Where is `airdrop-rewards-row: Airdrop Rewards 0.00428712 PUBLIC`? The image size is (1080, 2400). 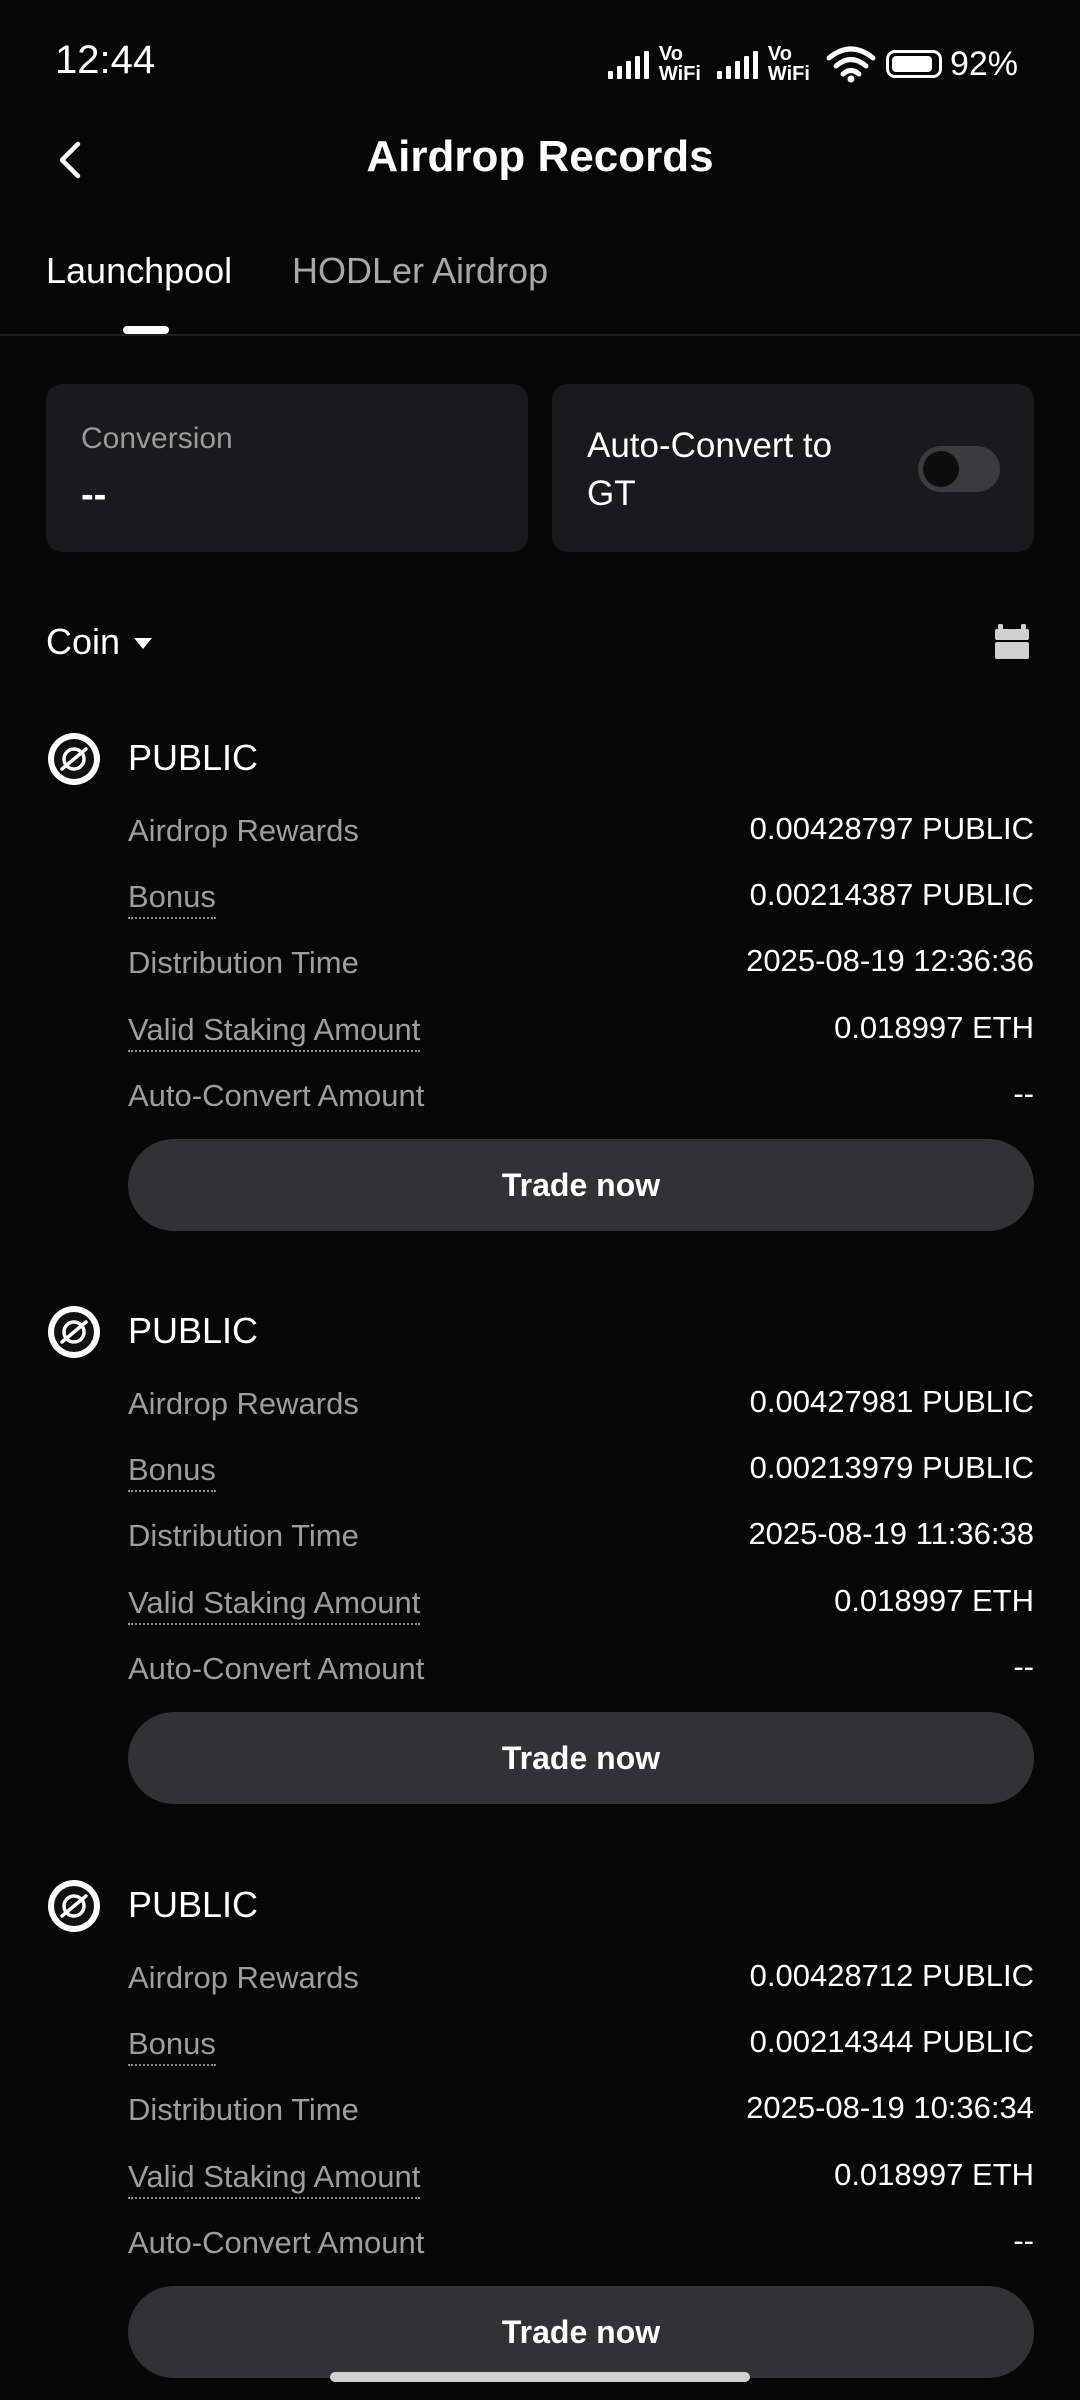
airdrop-rewards-row: Airdrop Rewards 0.00428712 PUBLIC is located at coordinates (581, 1978).